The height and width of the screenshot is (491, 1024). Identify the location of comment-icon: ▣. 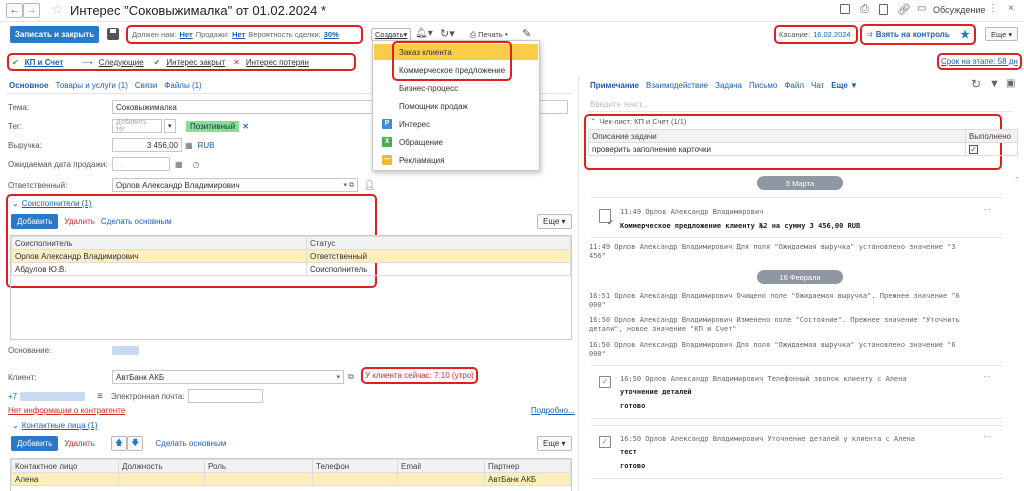
(1010, 83).